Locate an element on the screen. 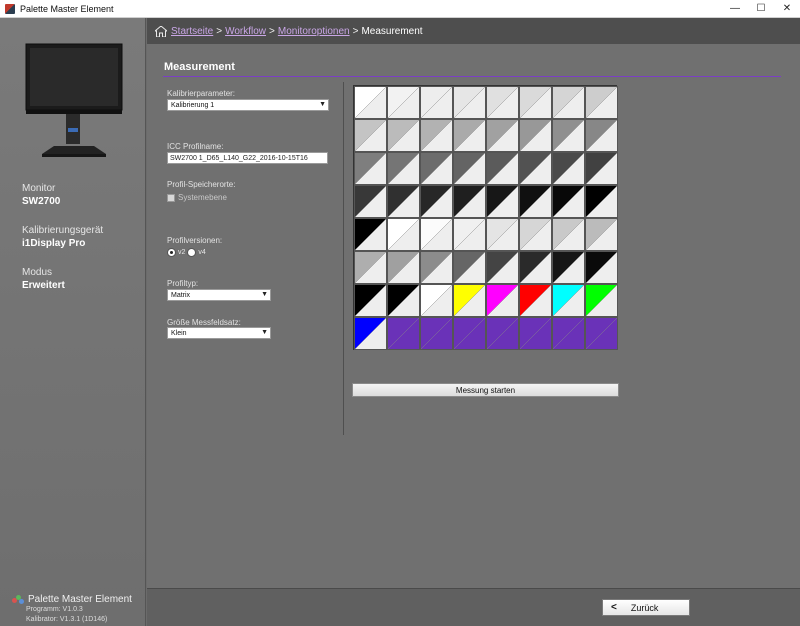 This screenshot has width=800, height=626. device-value: i1Display Pro is located at coordinates (54, 243).